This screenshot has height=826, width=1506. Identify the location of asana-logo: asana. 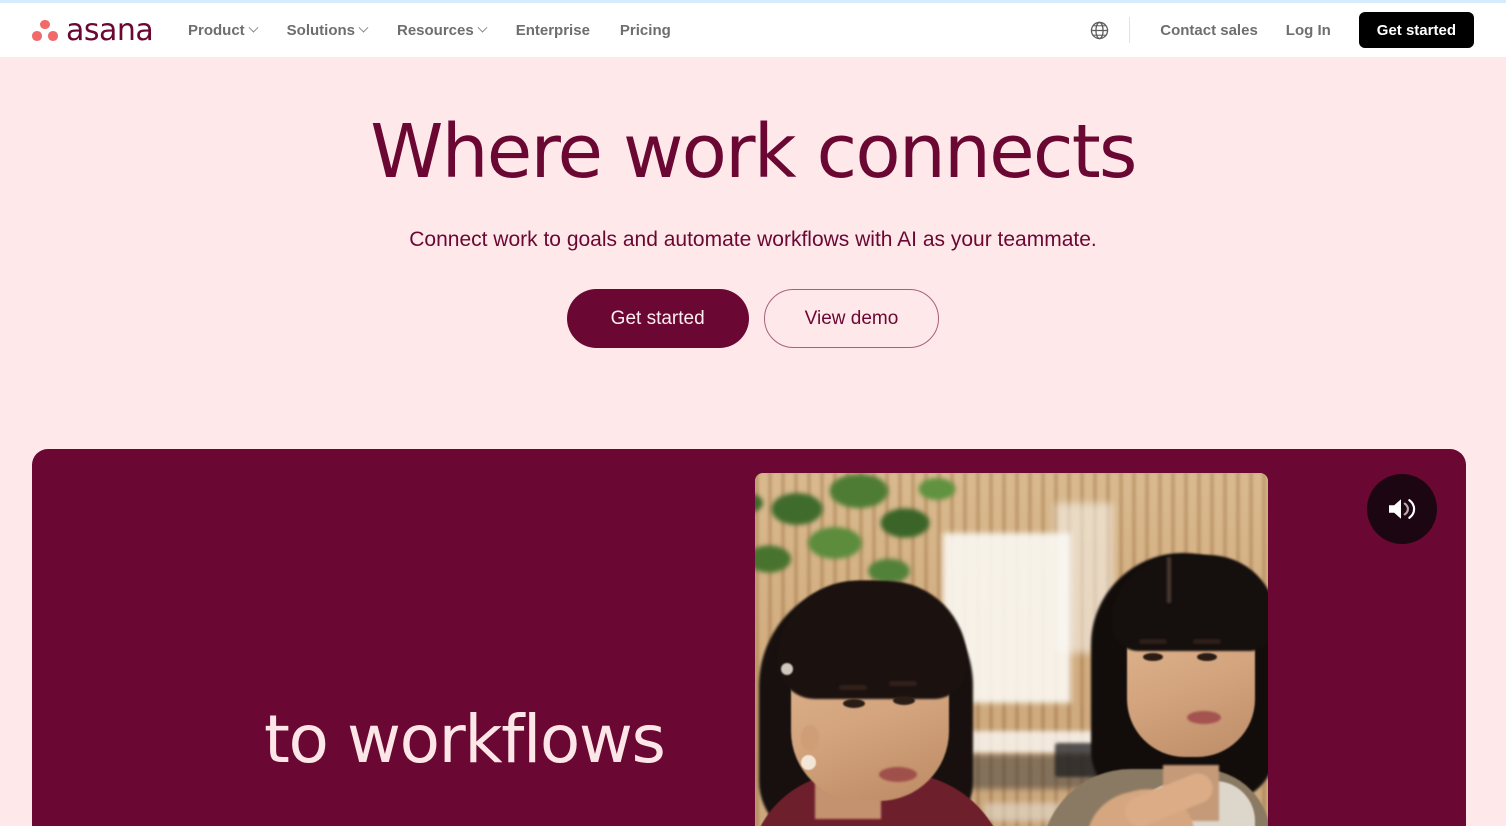
(93, 30).